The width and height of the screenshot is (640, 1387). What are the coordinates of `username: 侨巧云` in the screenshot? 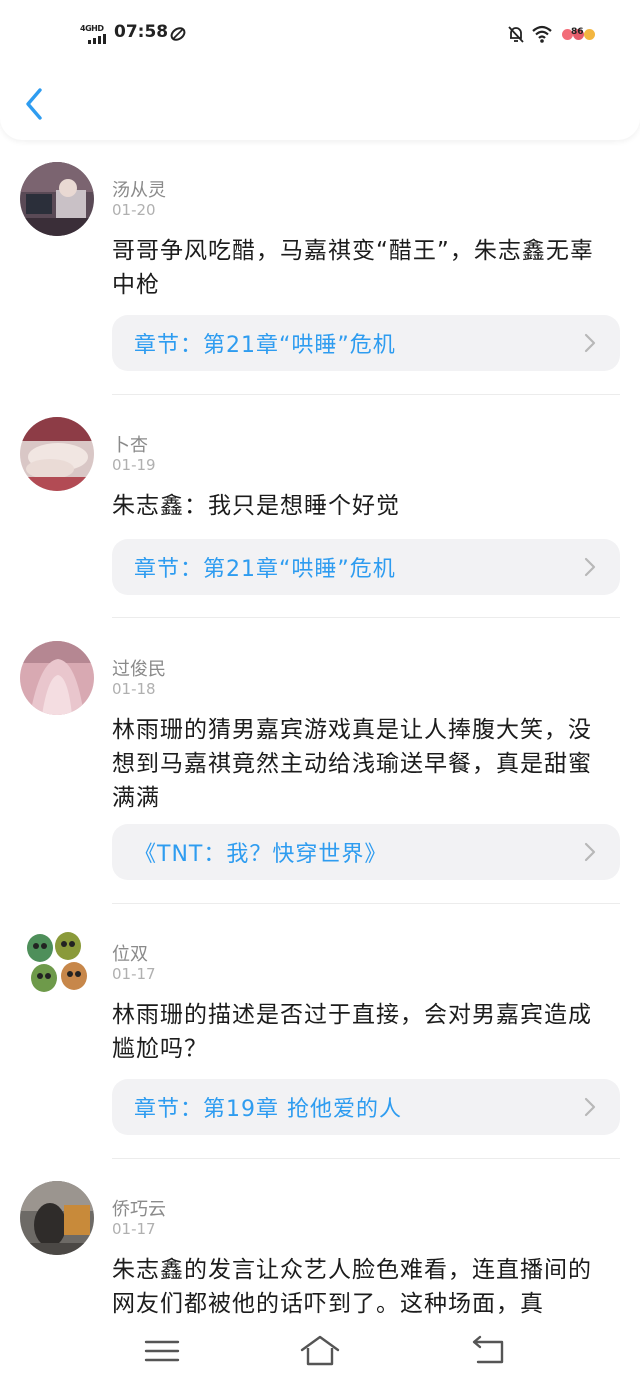 It's located at (139, 1208).